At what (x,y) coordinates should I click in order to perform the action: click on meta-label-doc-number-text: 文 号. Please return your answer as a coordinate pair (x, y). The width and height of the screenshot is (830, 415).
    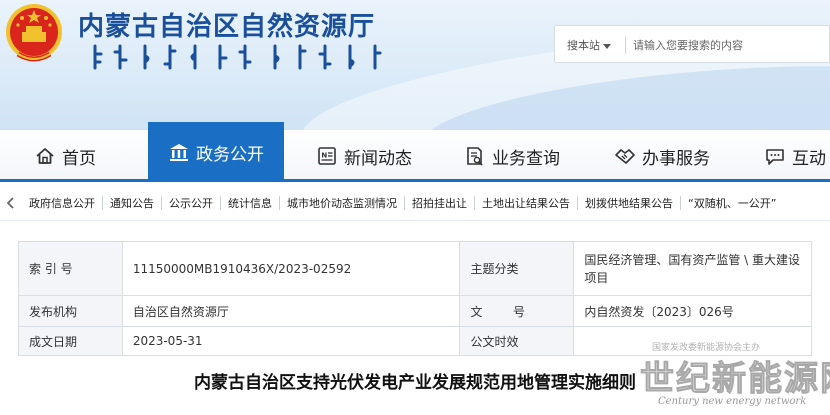
    Looking at the image, I should click on (497, 311).